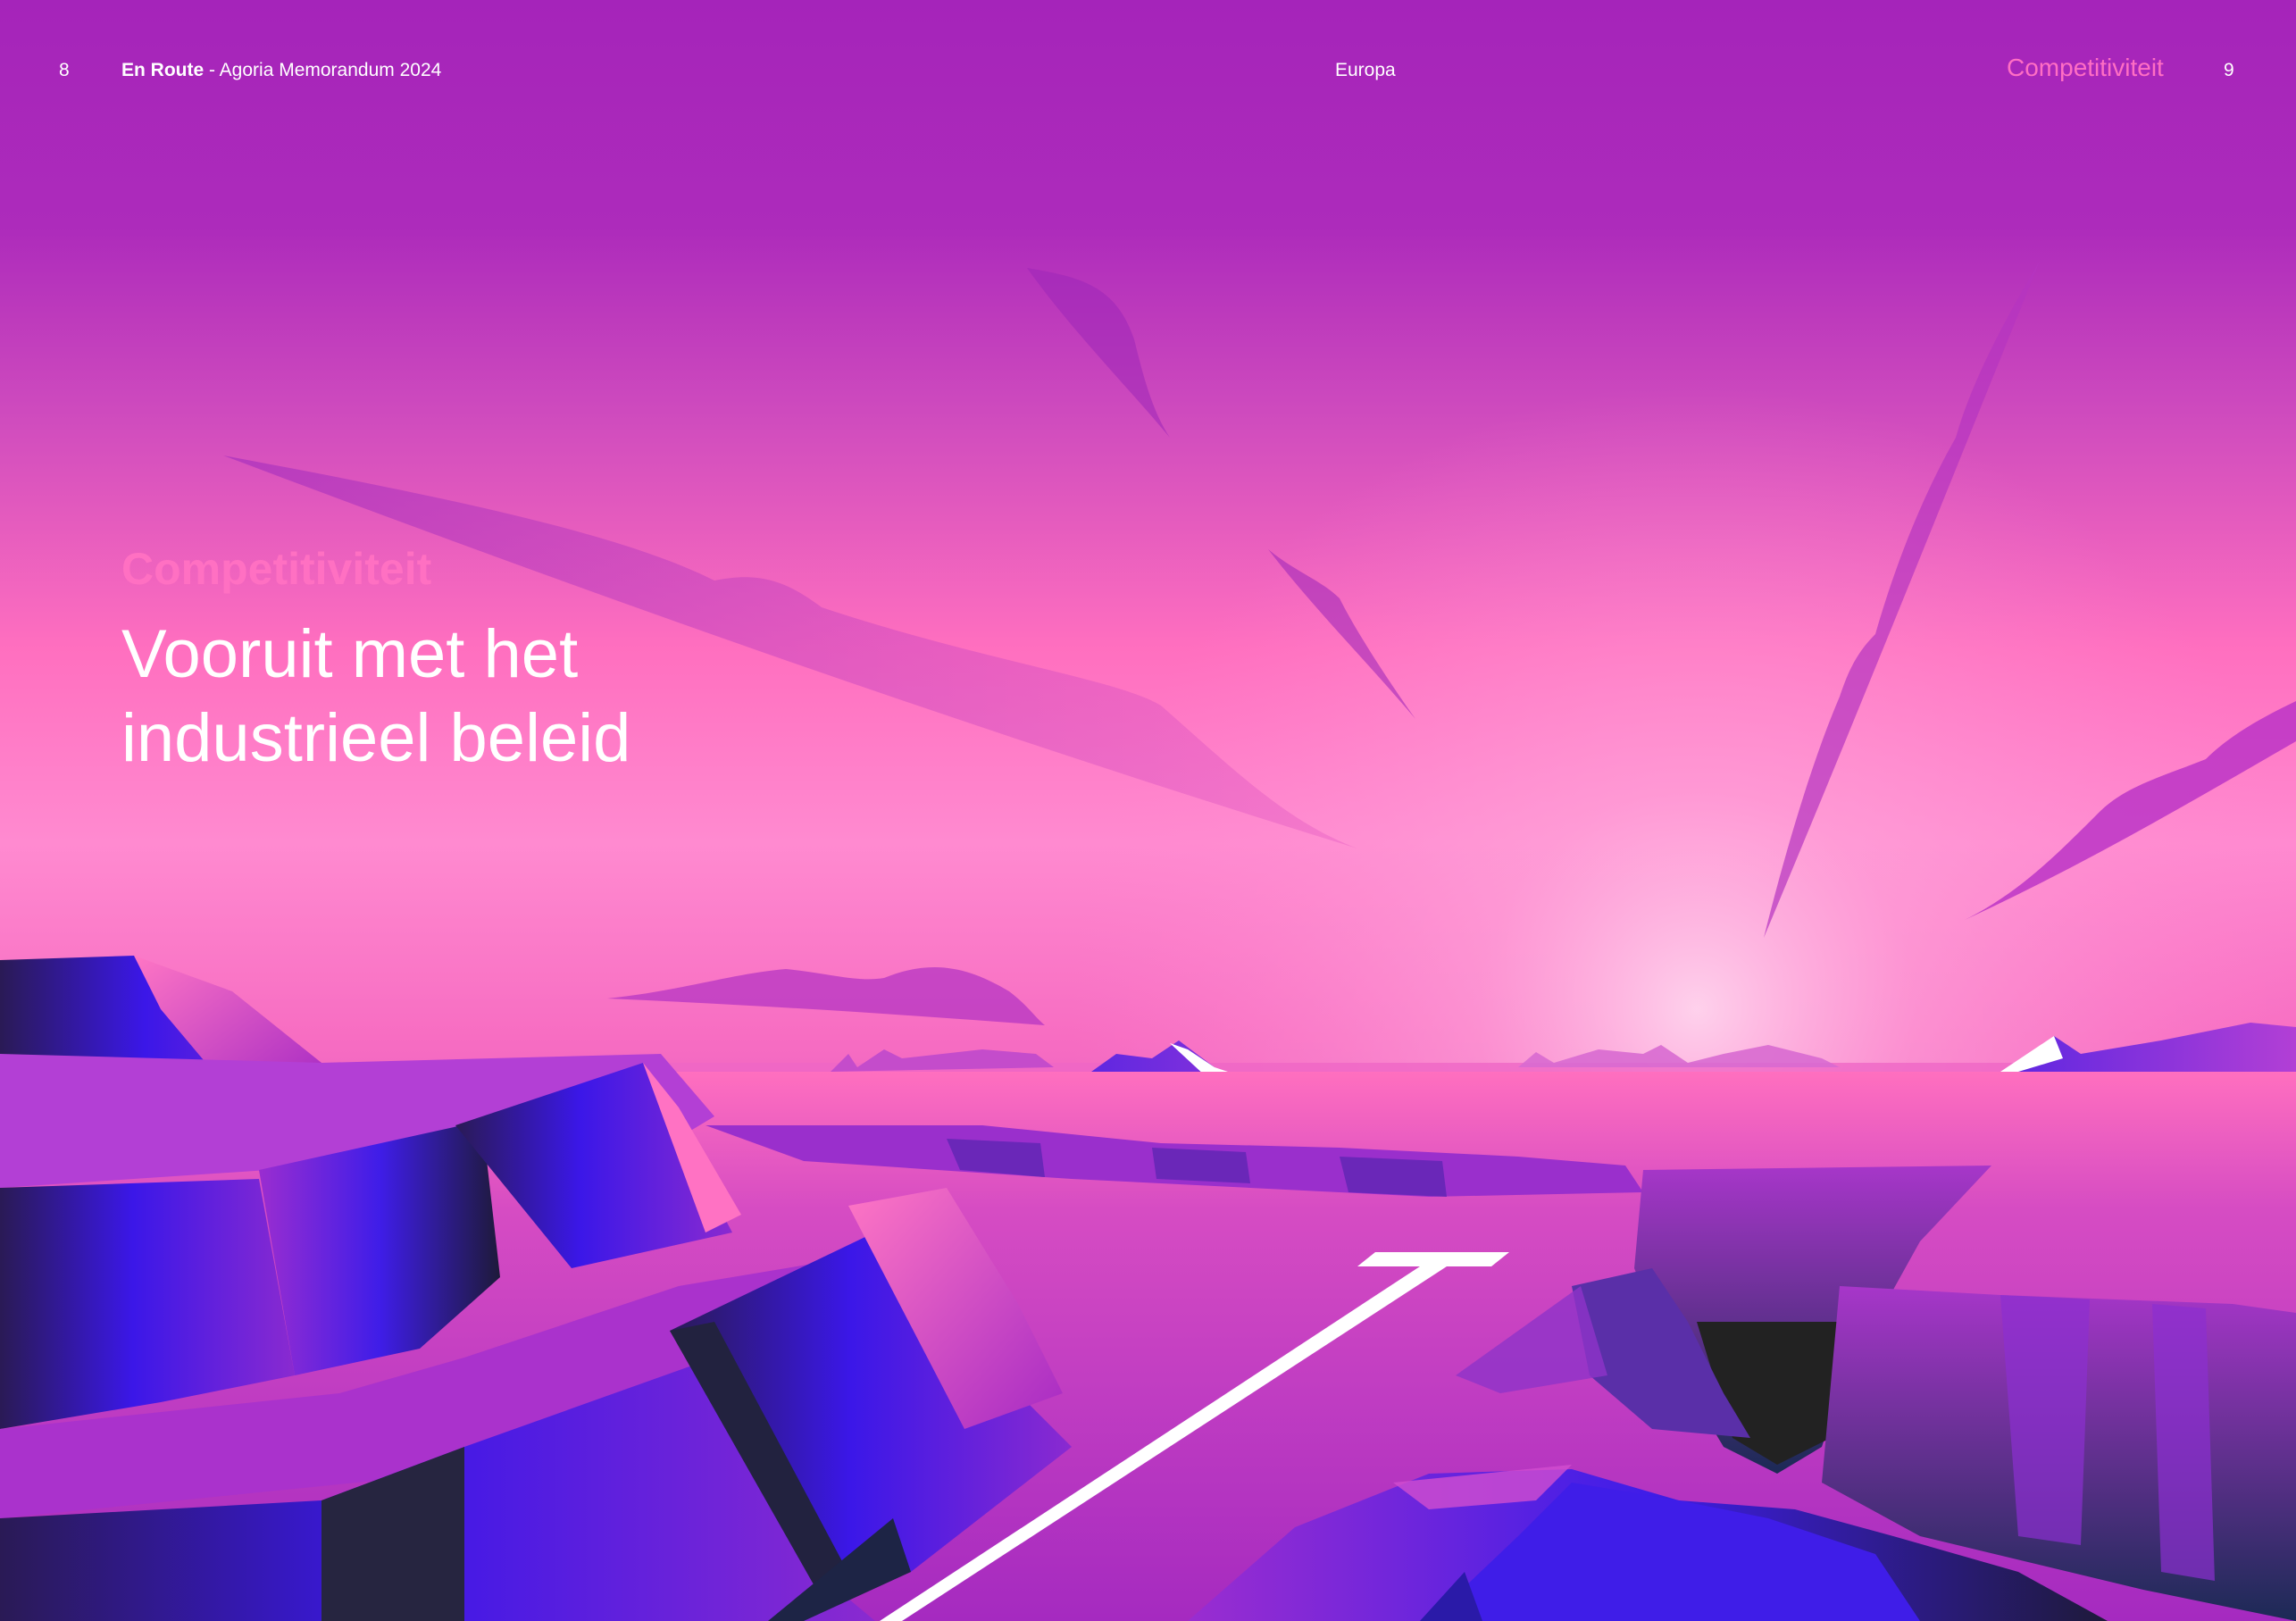 The width and height of the screenshot is (2296, 1621). Describe the element at coordinates (460, 697) in the screenshot. I see `page-title: Vooruit met het industrieel beleid` at that location.